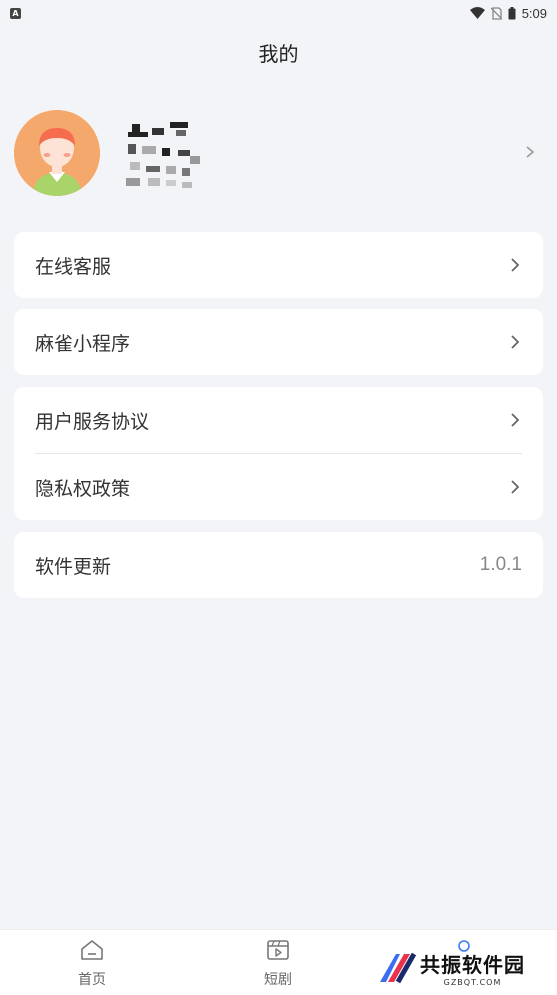 Image resolution: width=557 pixels, height=995 pixels. I want to click on menu-card-legal: 用户服务协议 隐私权政策, so click(278, 453).